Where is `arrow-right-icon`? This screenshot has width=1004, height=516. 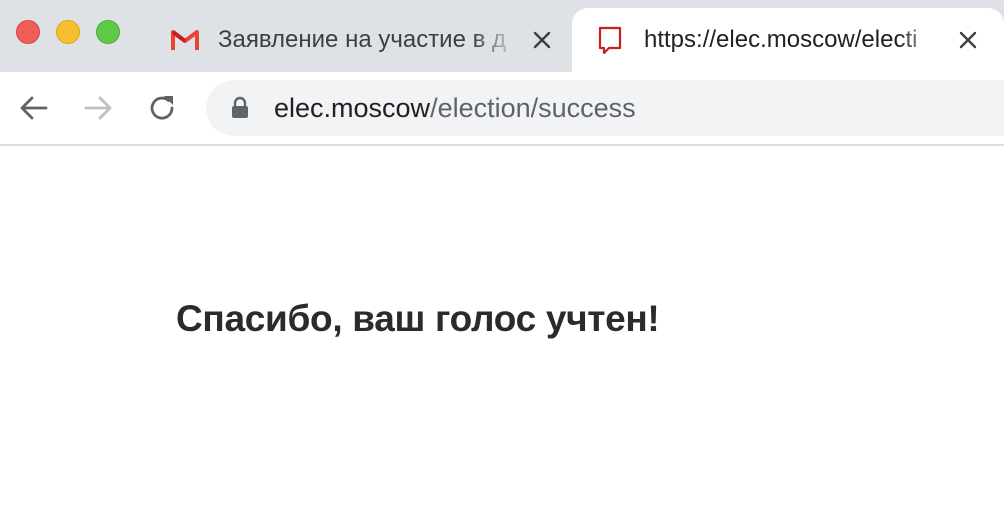 arrow-right-icon is located at coordinates (98, 108).